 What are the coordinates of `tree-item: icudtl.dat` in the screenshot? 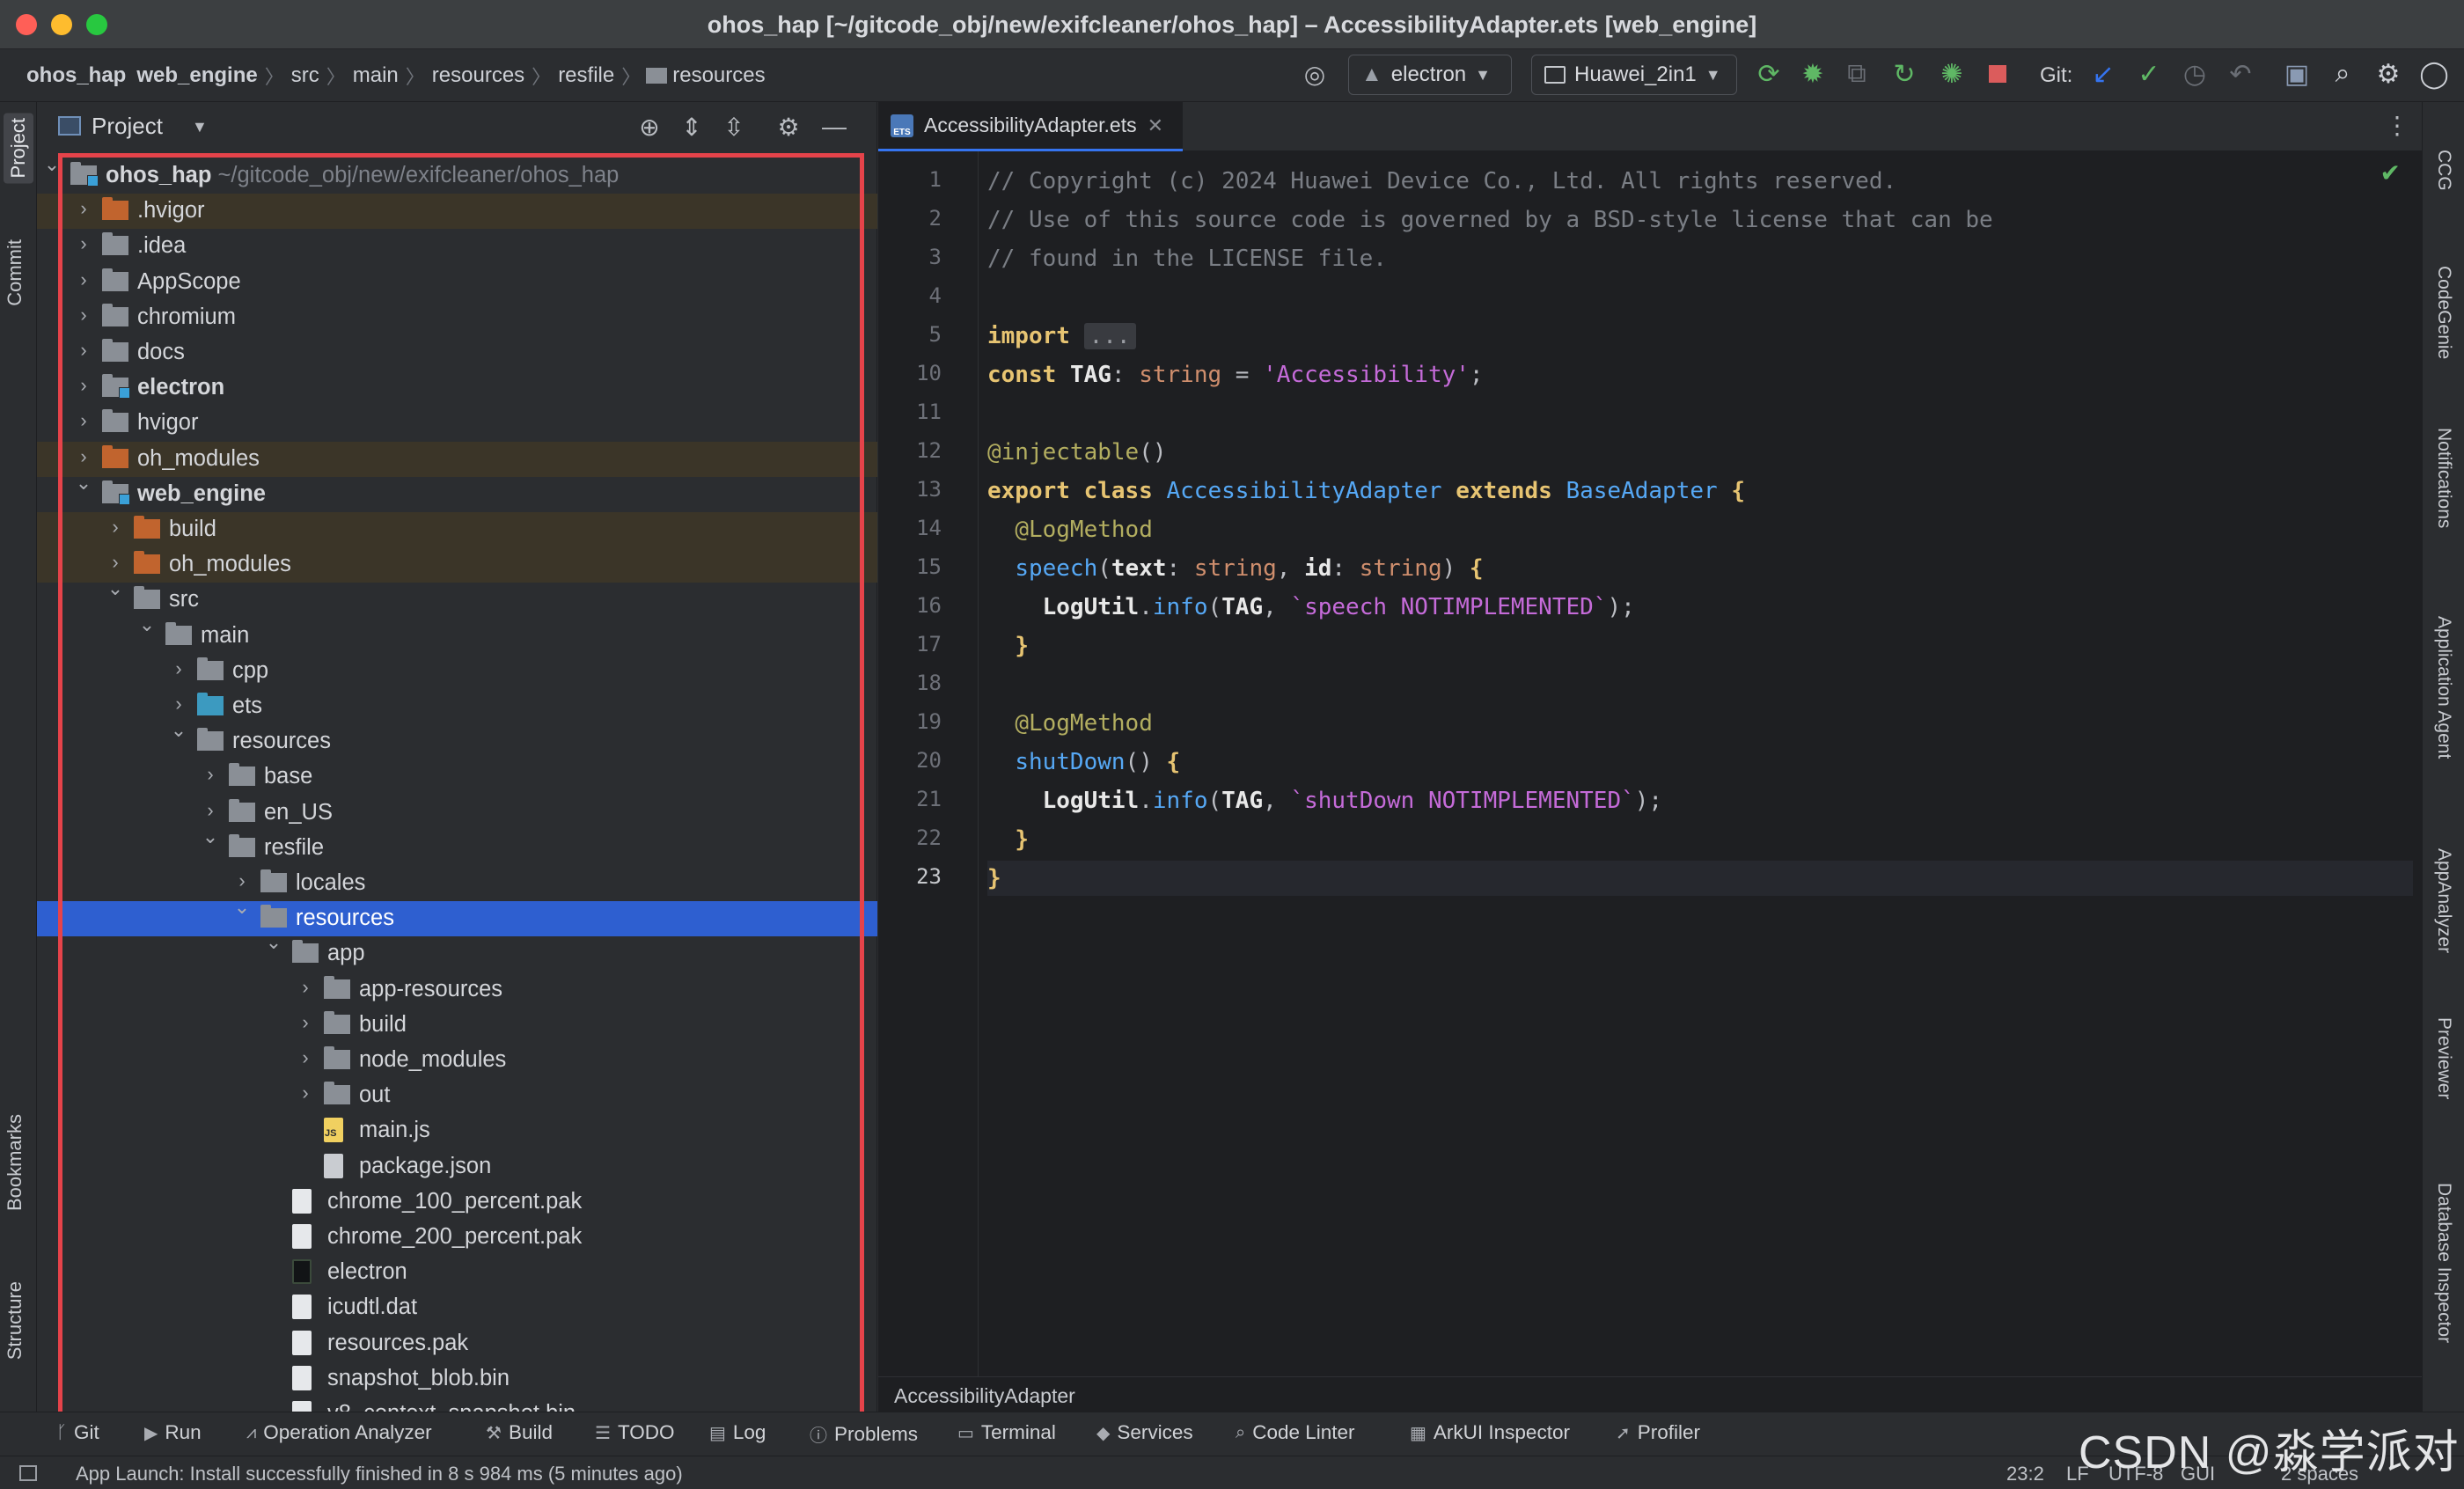 It's located at (457, 1307).